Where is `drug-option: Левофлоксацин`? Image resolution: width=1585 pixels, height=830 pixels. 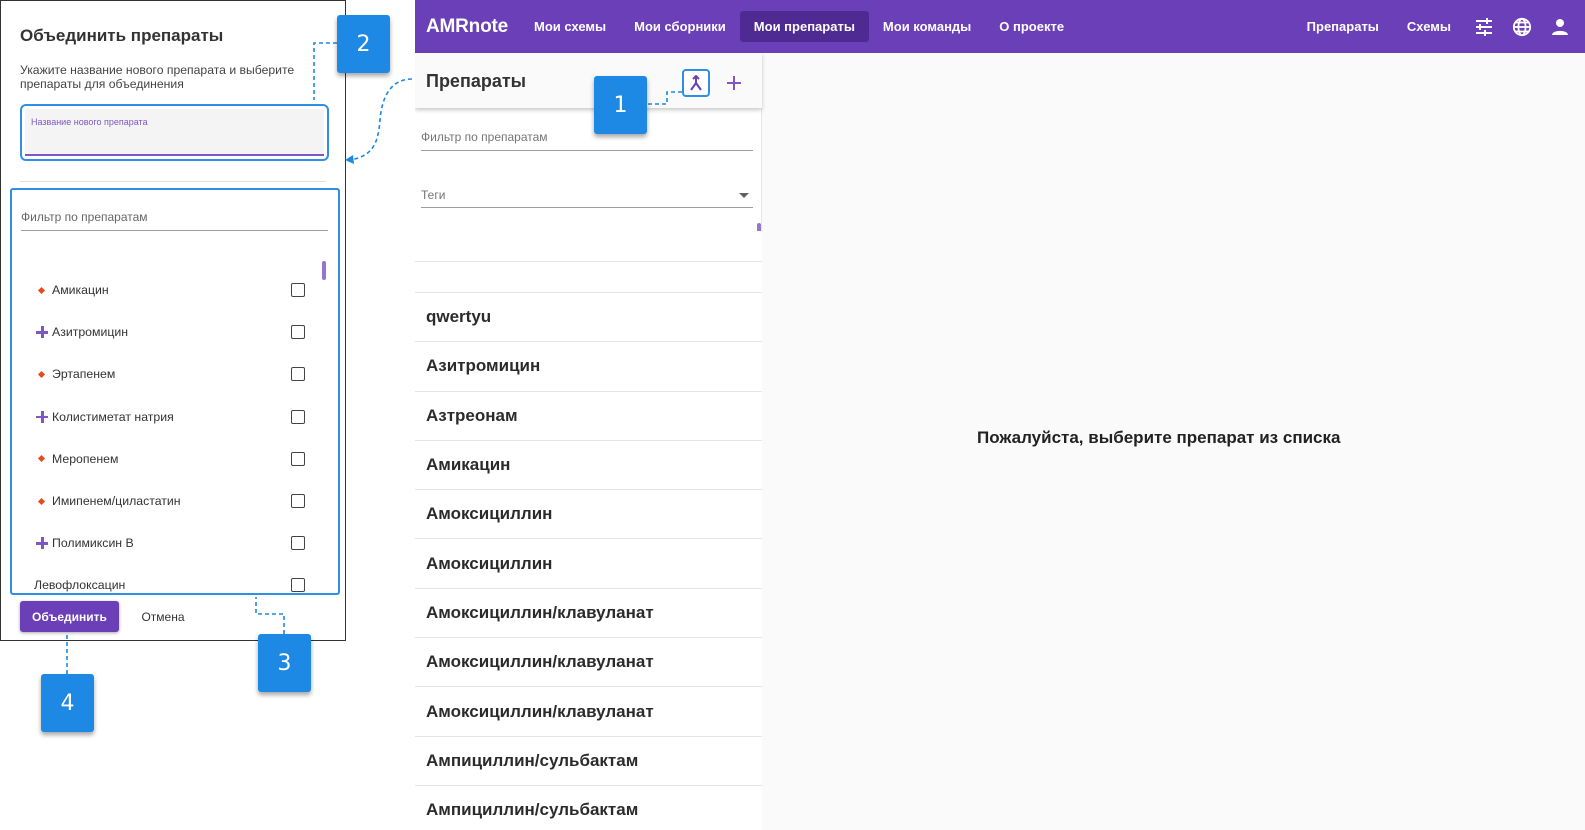 drug-option: Левофлоксацин is located at coordinates (174, 578).